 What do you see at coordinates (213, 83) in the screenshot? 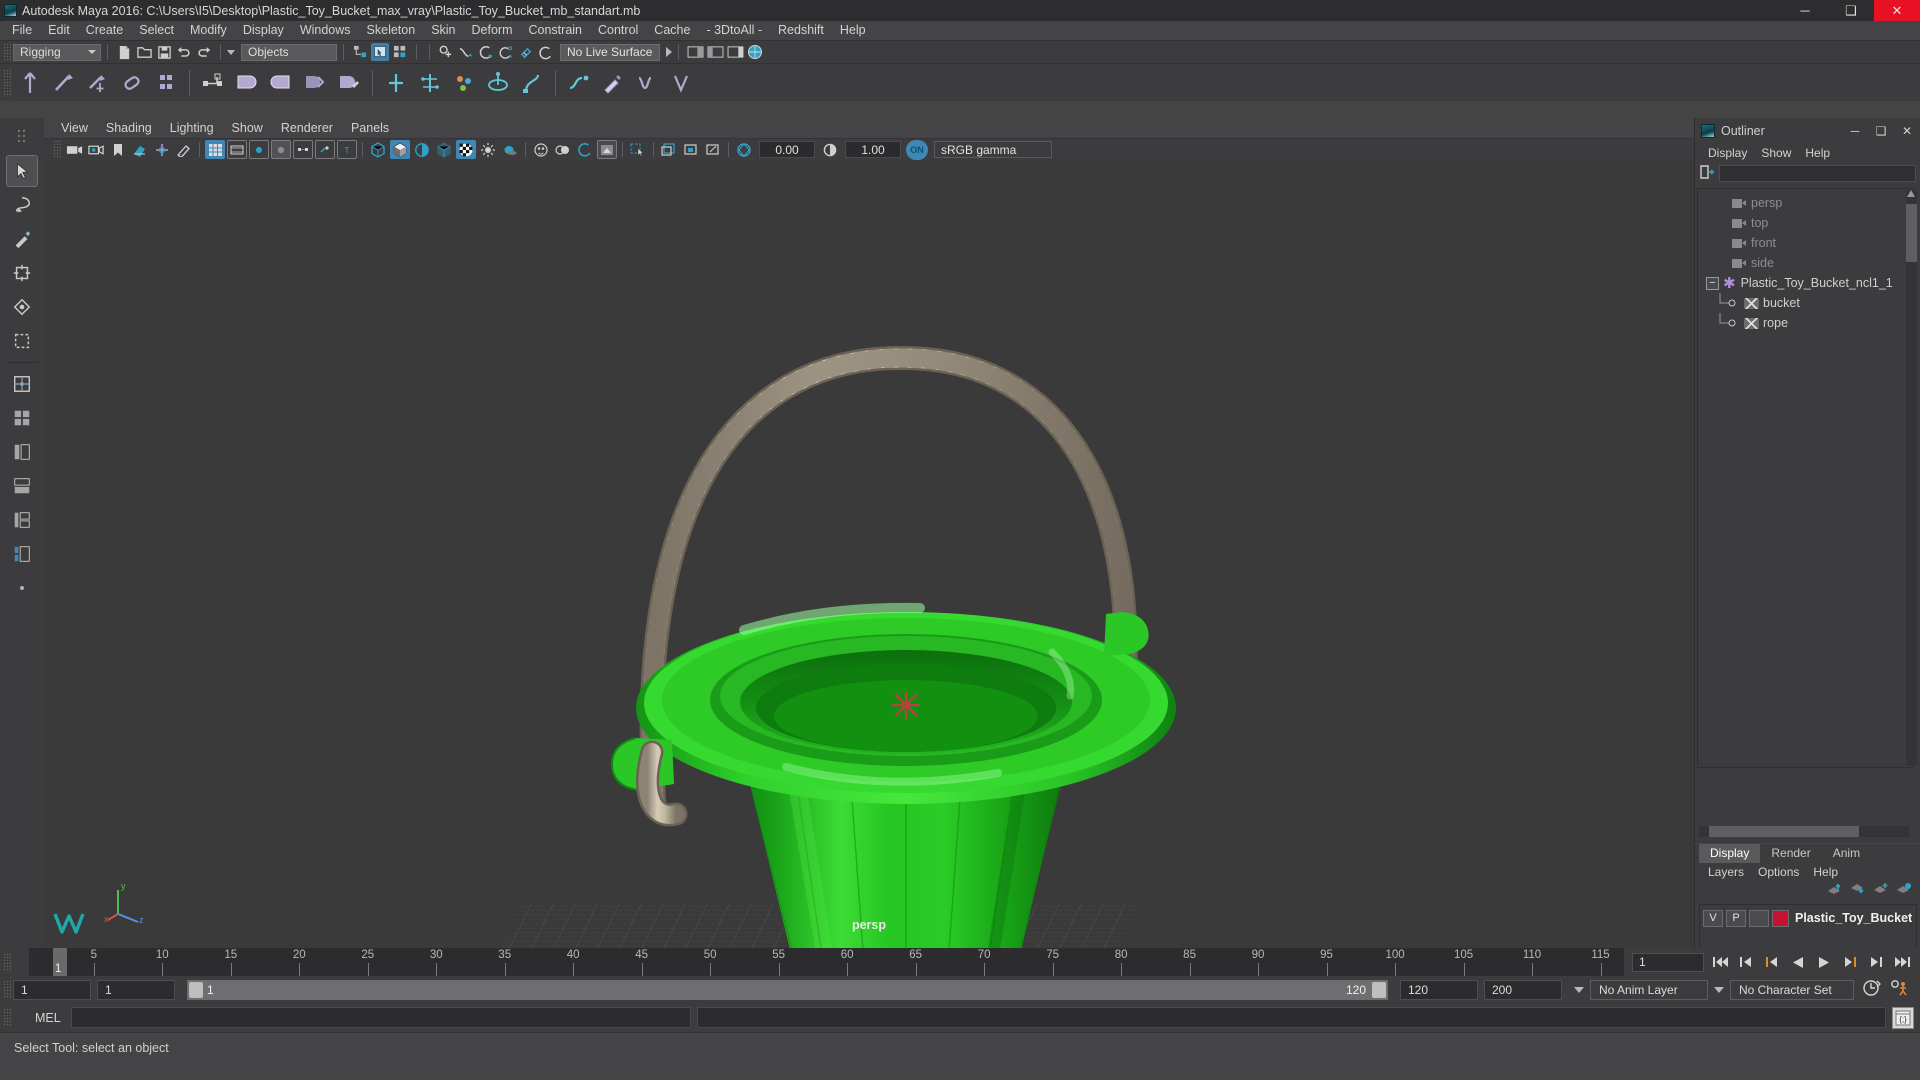
I see `connect-nodes-icon` at bounding box center [213, 83].